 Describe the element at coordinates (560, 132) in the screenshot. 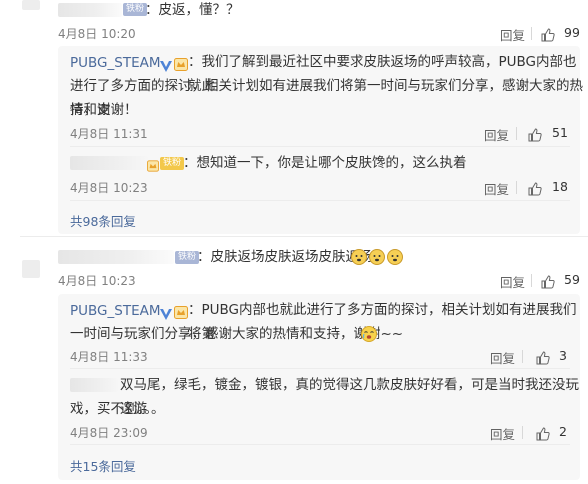

I see `like-count: 51` at that location.